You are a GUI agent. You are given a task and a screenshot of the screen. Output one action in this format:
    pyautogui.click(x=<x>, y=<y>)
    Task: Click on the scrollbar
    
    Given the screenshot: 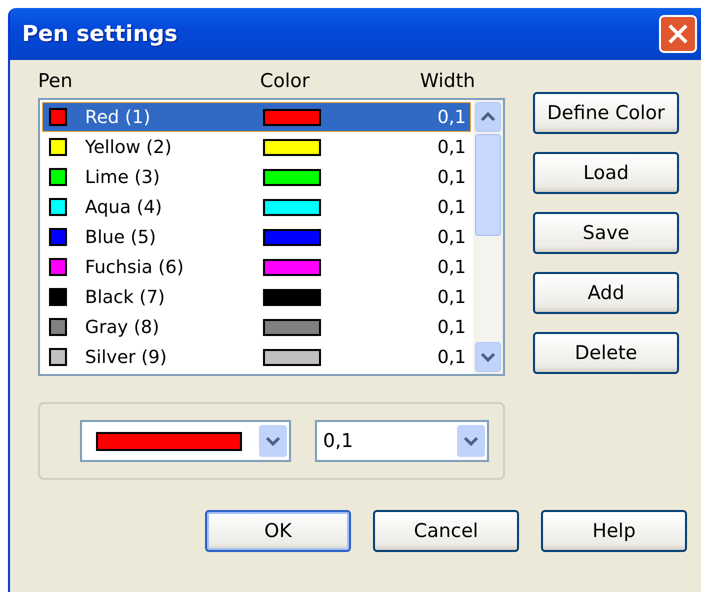 What is the action you would take?
    pyautogui.click(x=488, y=237)
    